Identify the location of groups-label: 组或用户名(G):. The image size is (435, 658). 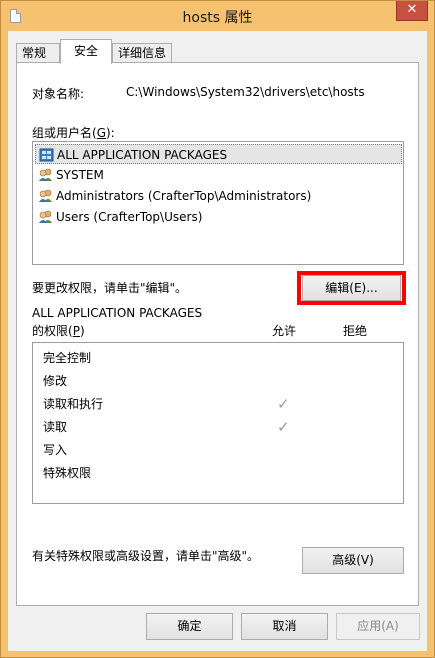
(73, 132).